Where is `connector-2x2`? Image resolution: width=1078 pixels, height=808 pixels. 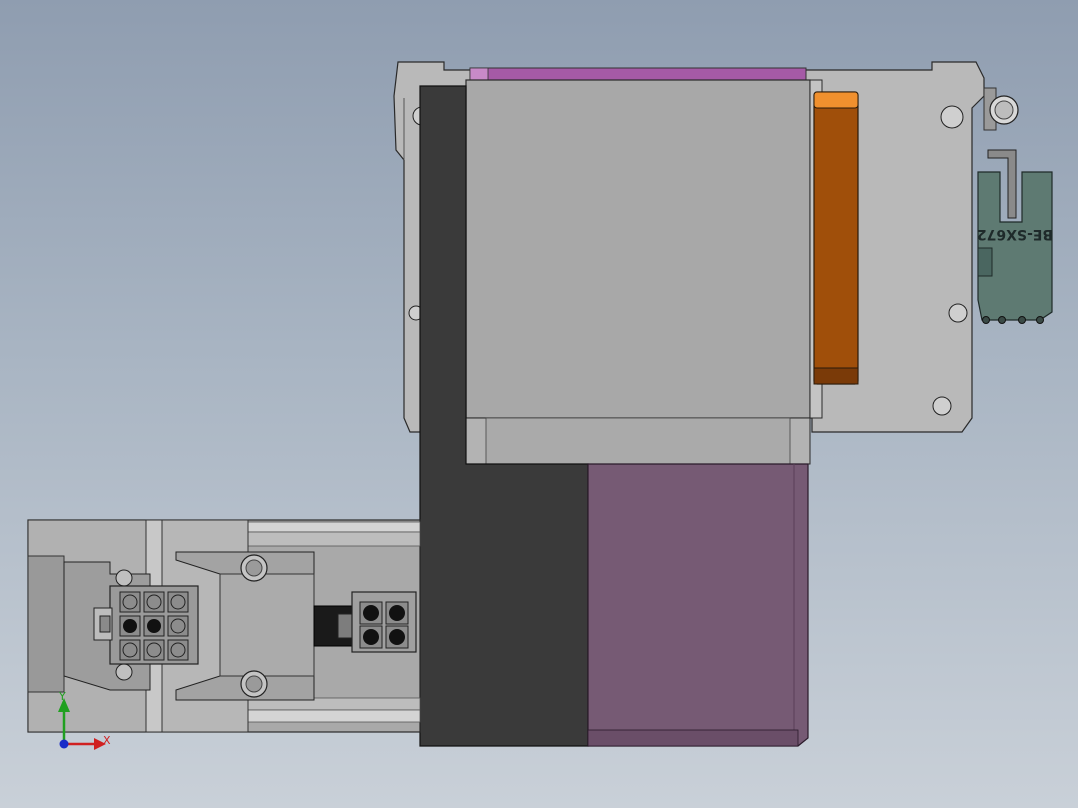 connector-2x2 is located at coordinates (384, 622).